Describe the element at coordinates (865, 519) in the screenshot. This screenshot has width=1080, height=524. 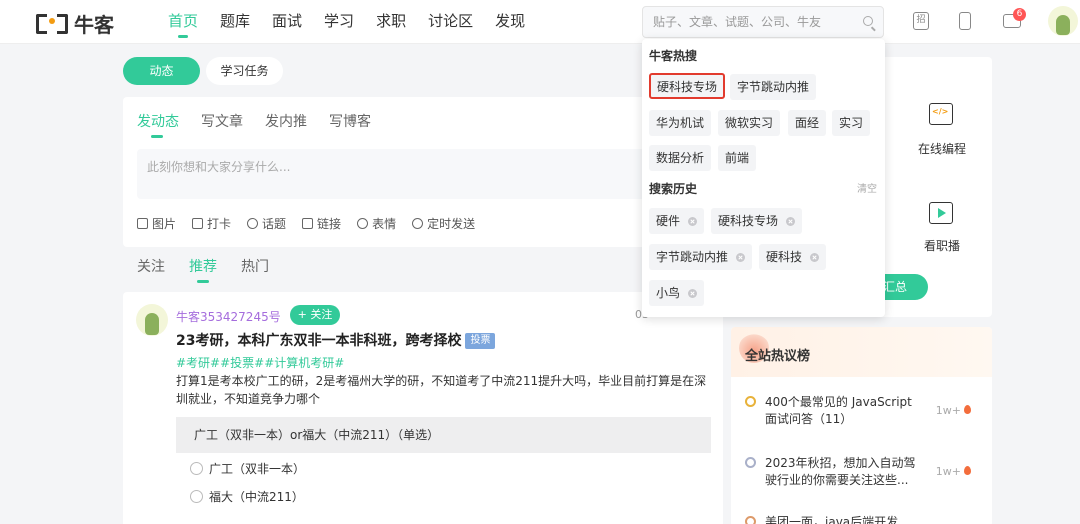
I see `hot-item: 美团一面，java后端开发` at that location.